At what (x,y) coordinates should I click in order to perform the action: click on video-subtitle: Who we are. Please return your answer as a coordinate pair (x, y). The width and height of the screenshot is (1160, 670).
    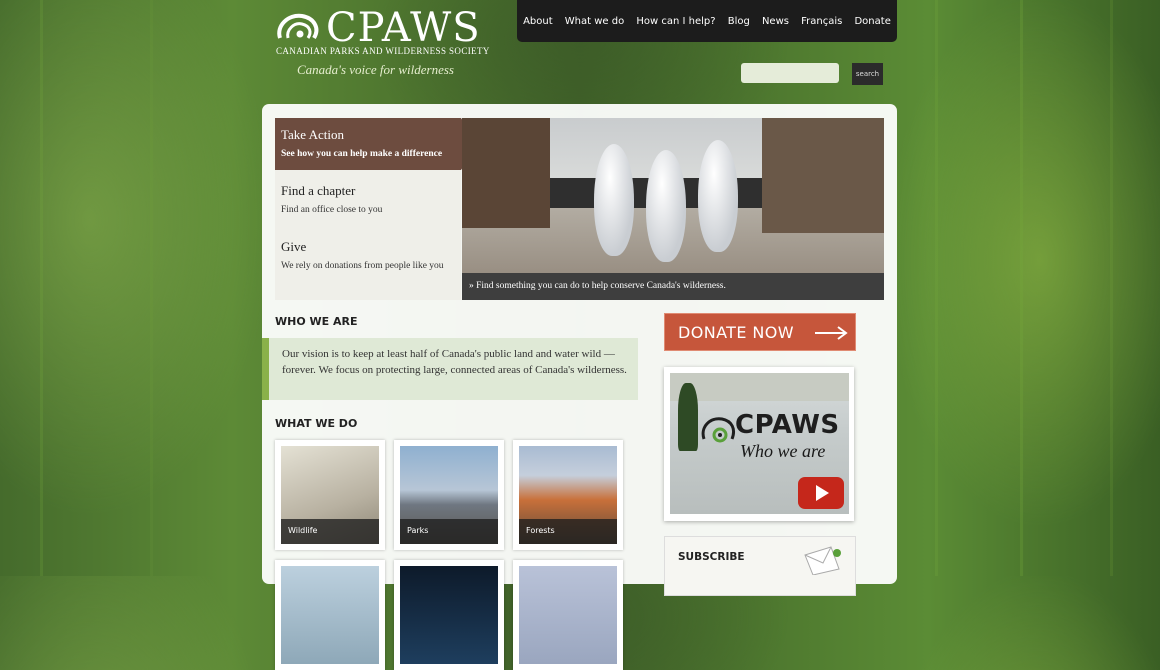
    Looking at the image, I should click on (783, 451).